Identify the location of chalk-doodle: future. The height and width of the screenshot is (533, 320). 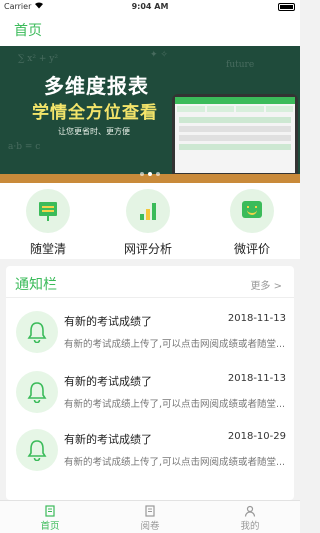
(240, 65).